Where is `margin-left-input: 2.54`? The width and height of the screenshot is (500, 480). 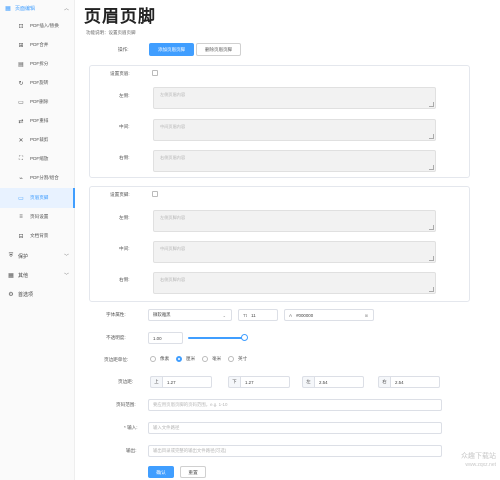 margin-left-input: 2.54 is located at coordinates (339, 382).